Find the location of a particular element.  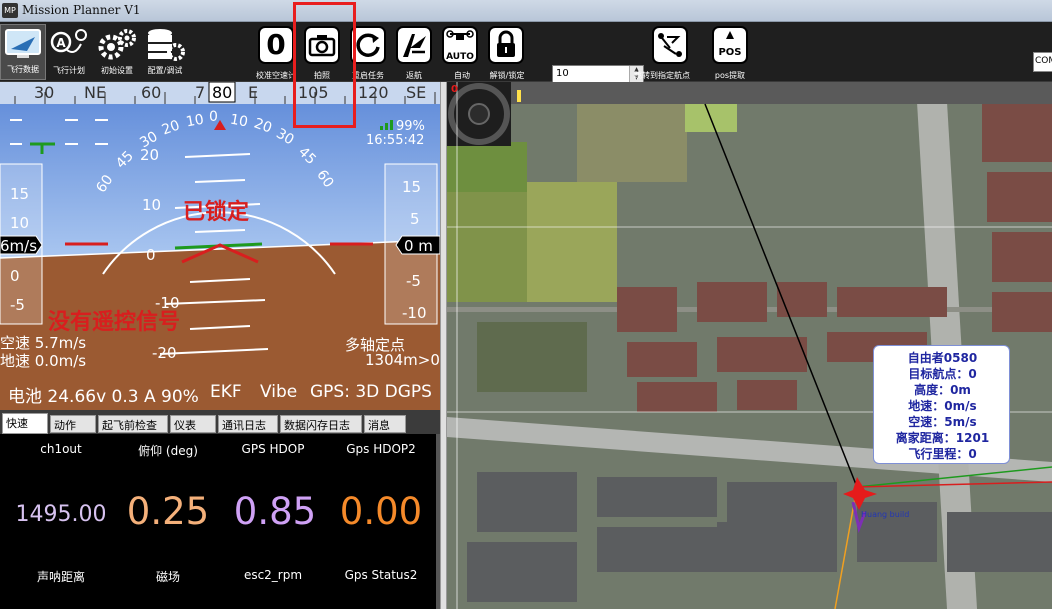

arm-disarm-label: 解锁/锁定 is located at coordinates (507, 75).